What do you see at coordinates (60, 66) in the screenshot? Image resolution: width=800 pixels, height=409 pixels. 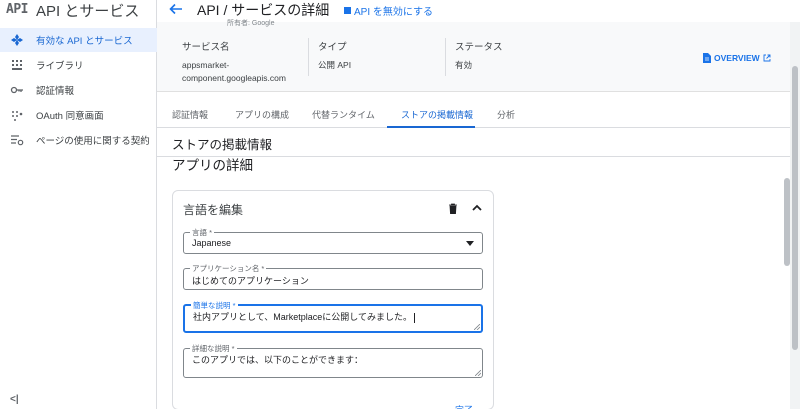 I see `sidebar-item-label: ライブラリ` at bounding box center [60, 66].